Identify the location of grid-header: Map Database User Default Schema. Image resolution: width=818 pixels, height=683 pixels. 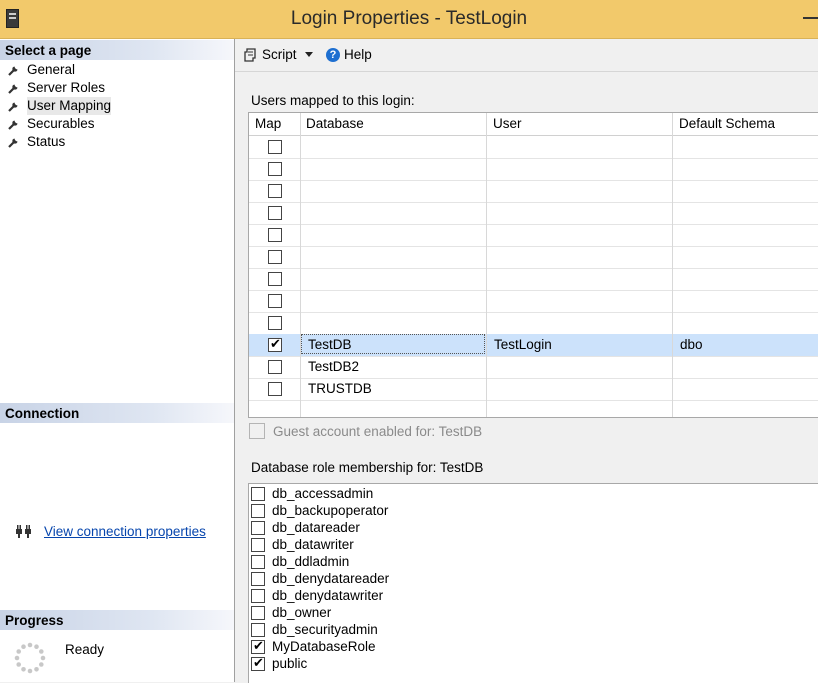
(533, 124).